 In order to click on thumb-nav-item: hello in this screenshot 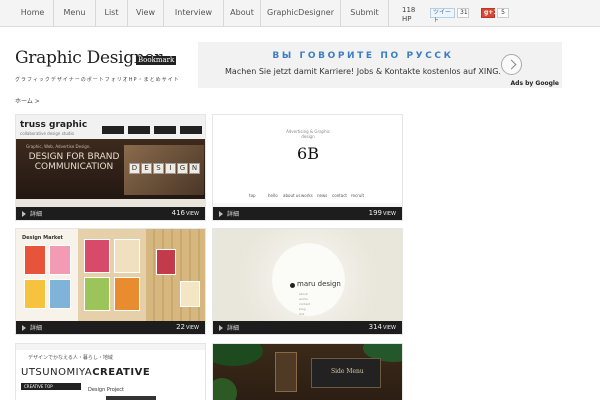, I will do `click(273, 195)`.